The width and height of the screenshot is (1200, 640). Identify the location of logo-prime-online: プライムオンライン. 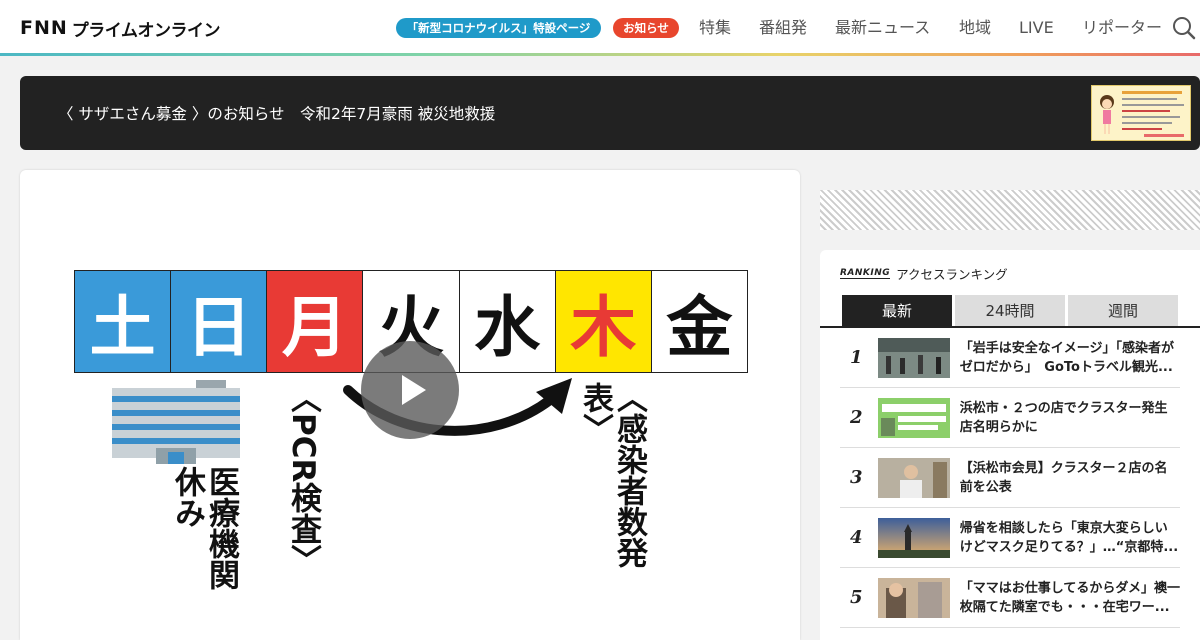
(146, 30).